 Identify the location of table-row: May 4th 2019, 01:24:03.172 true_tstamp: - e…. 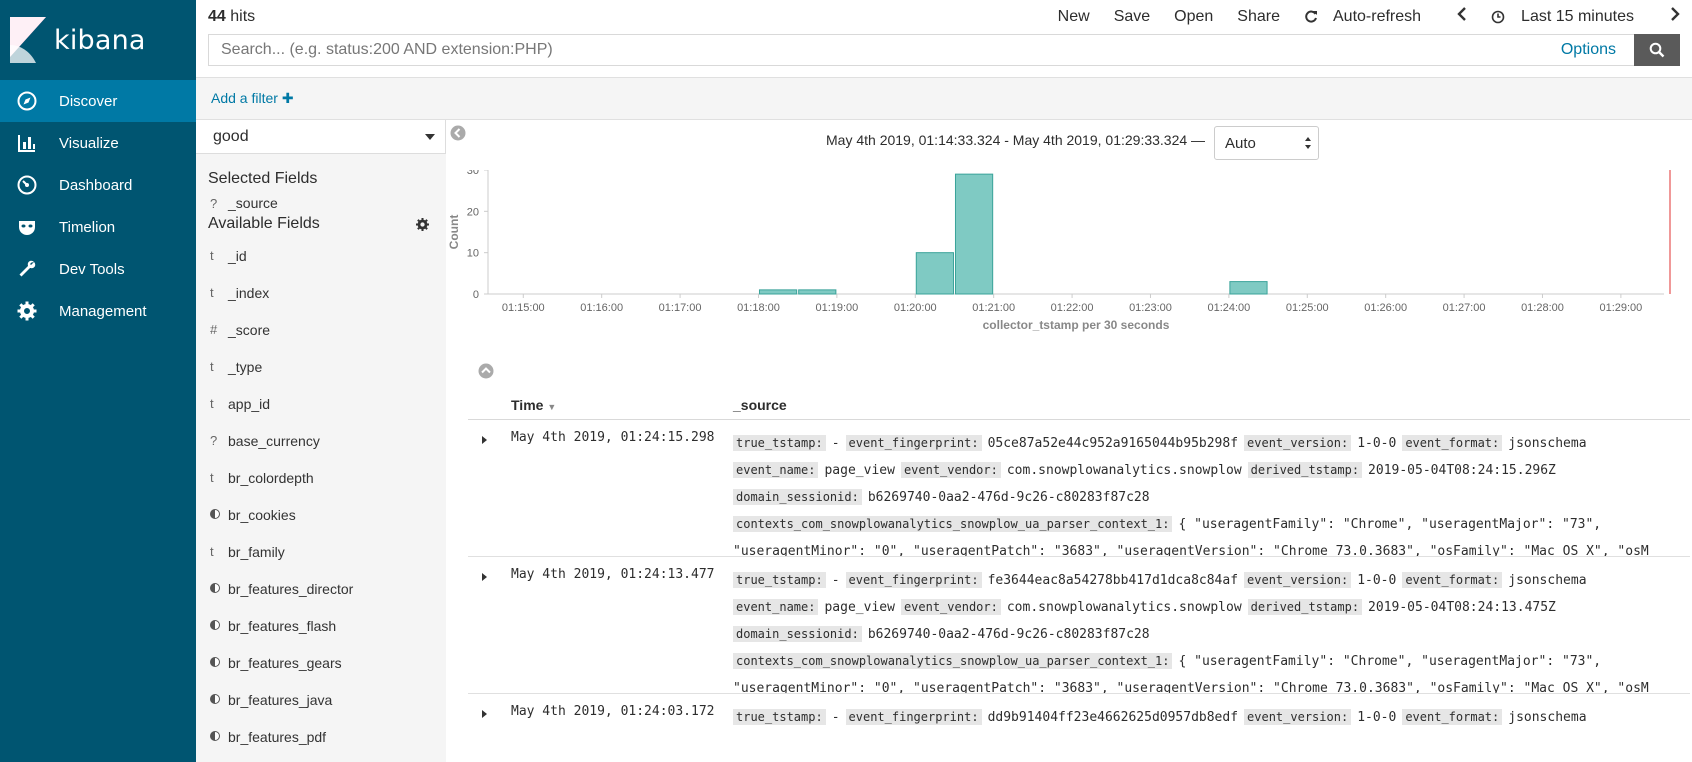
(1079, 728).